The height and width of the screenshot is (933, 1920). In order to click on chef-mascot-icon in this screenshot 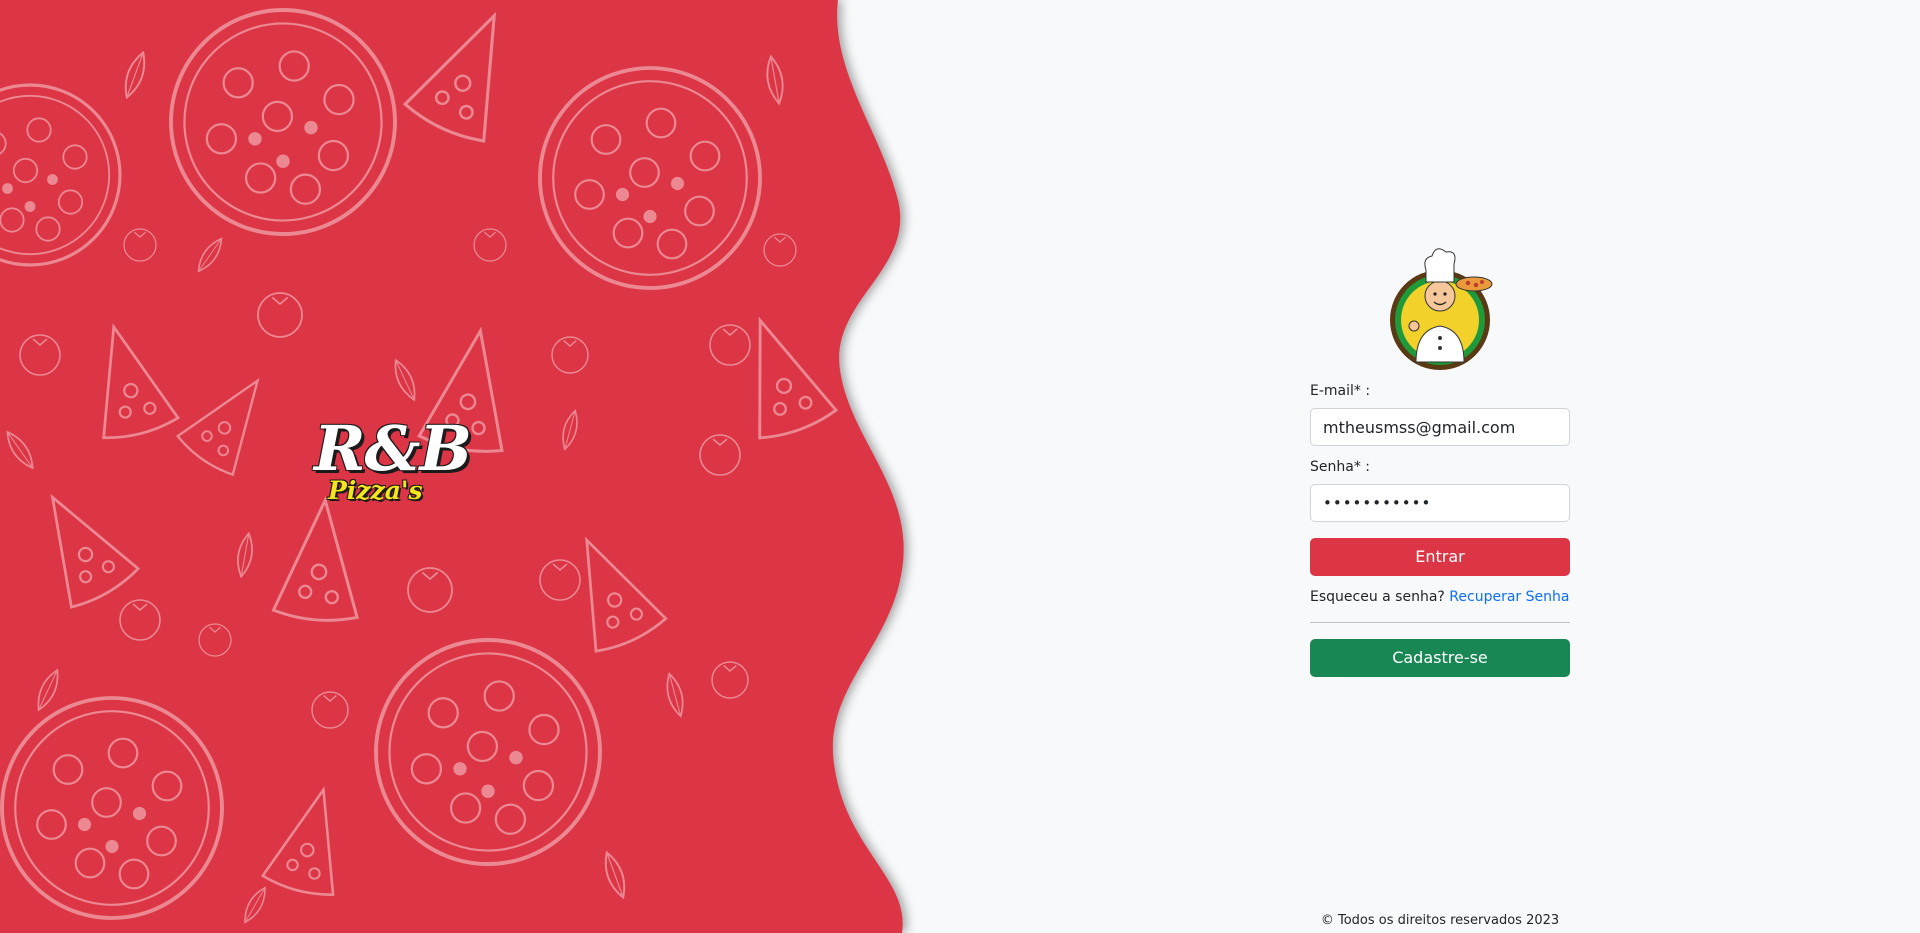, I will do `click(1441, 309)`.